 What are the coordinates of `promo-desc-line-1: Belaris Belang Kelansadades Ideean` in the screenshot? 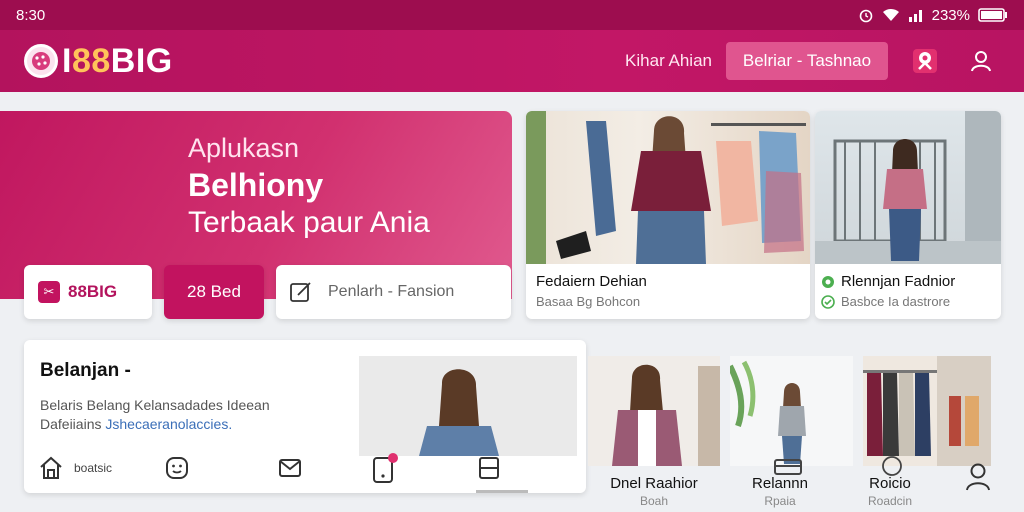 It's located at (155, 405).